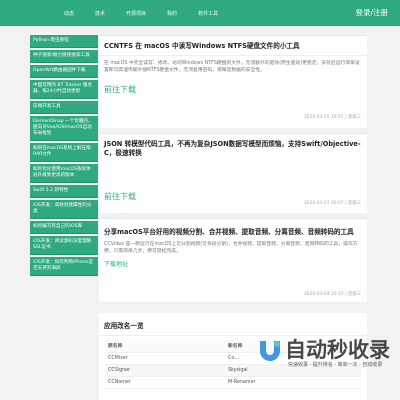  I want to click on table-cell: CCNamer, so click(165, 382).